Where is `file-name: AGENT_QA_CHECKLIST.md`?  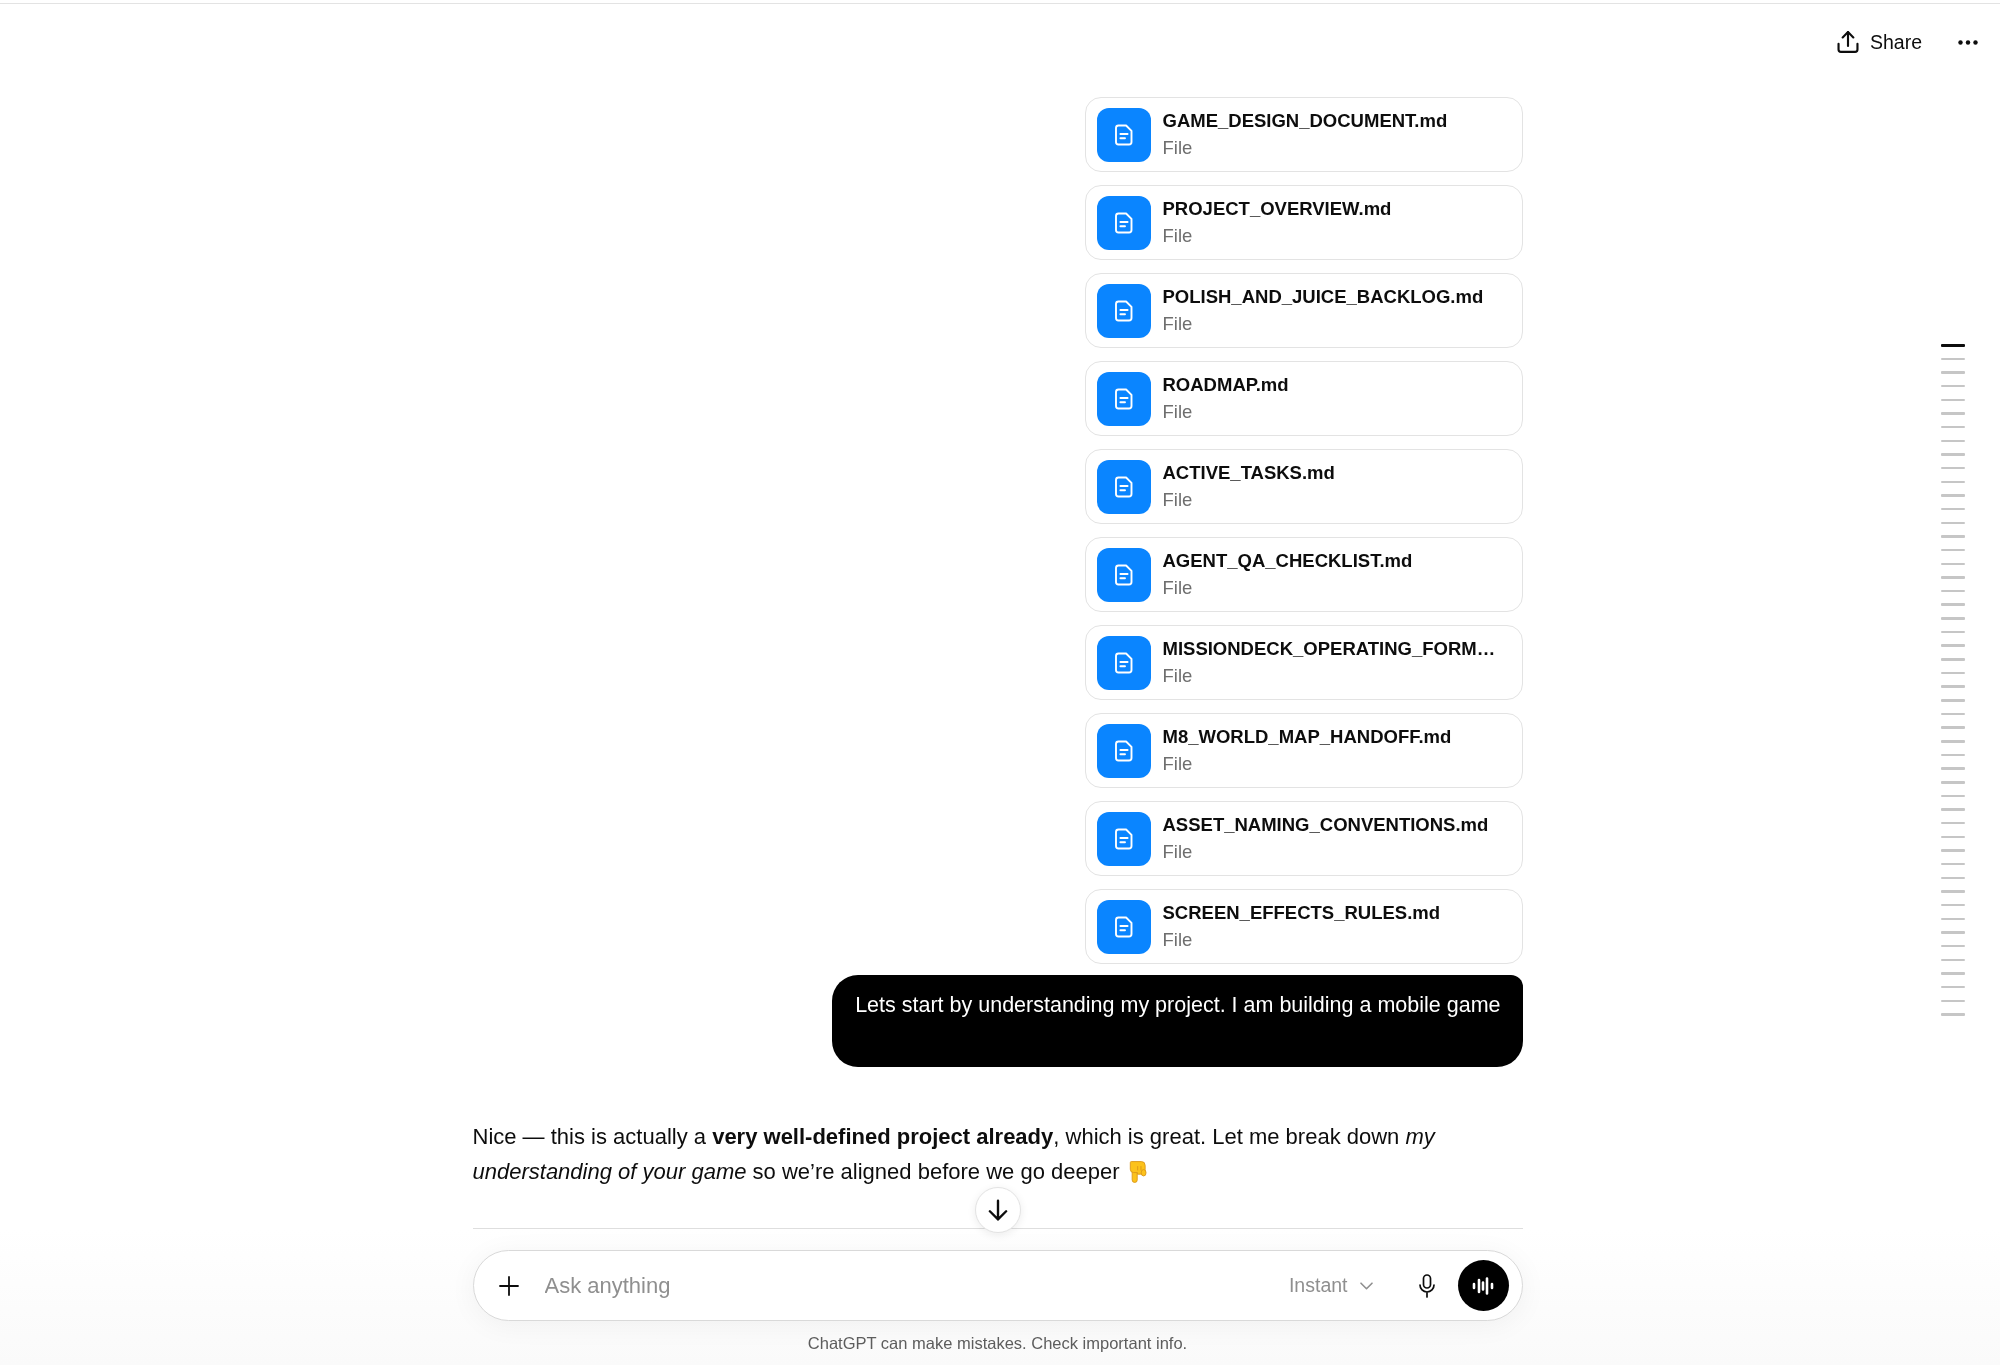 file-name: AGENT_QA_CHECKLIST.md is located at coordinates (1287, 560).